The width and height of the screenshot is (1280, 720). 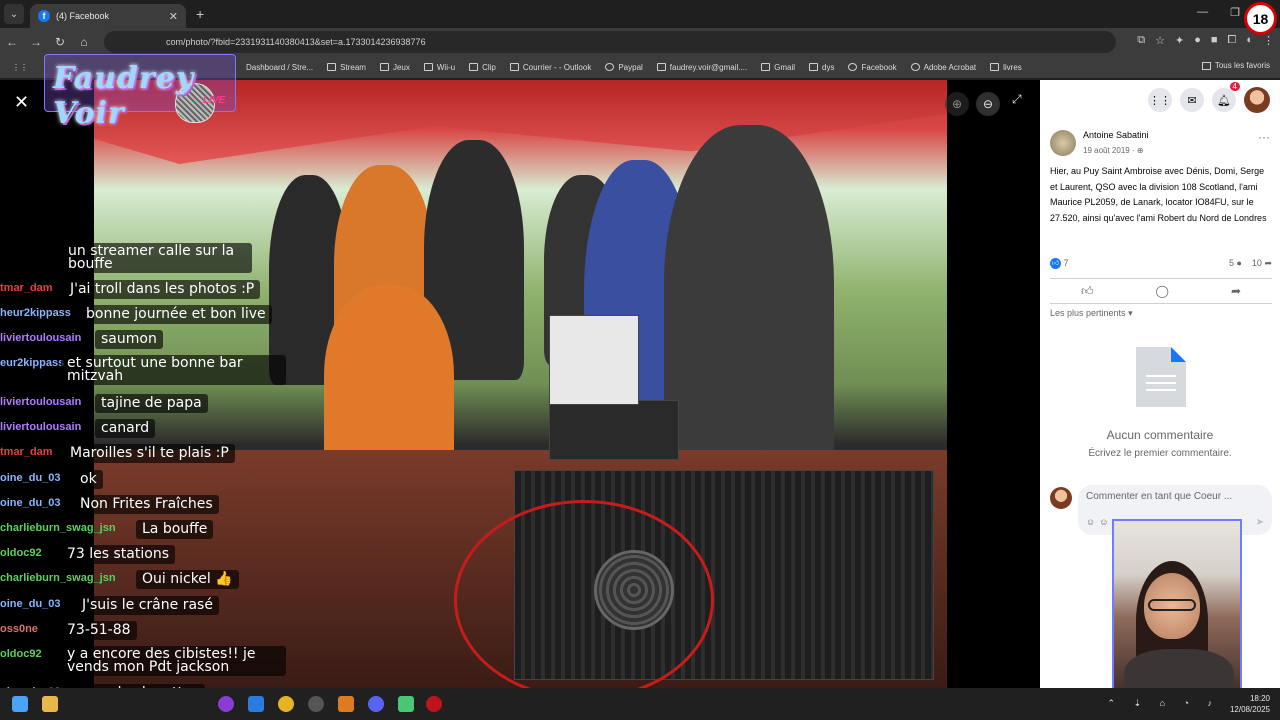 What do you see at coordinates (1192, 100) in the screenshot?
I see `messenger-icon: ✉` at bounding box center [1192, 100].